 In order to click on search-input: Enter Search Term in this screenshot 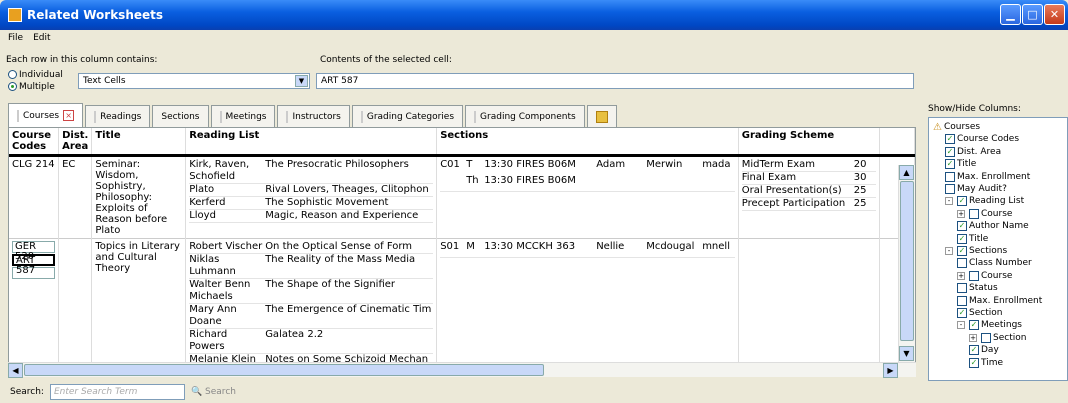, I will do `click(117, 392)`.